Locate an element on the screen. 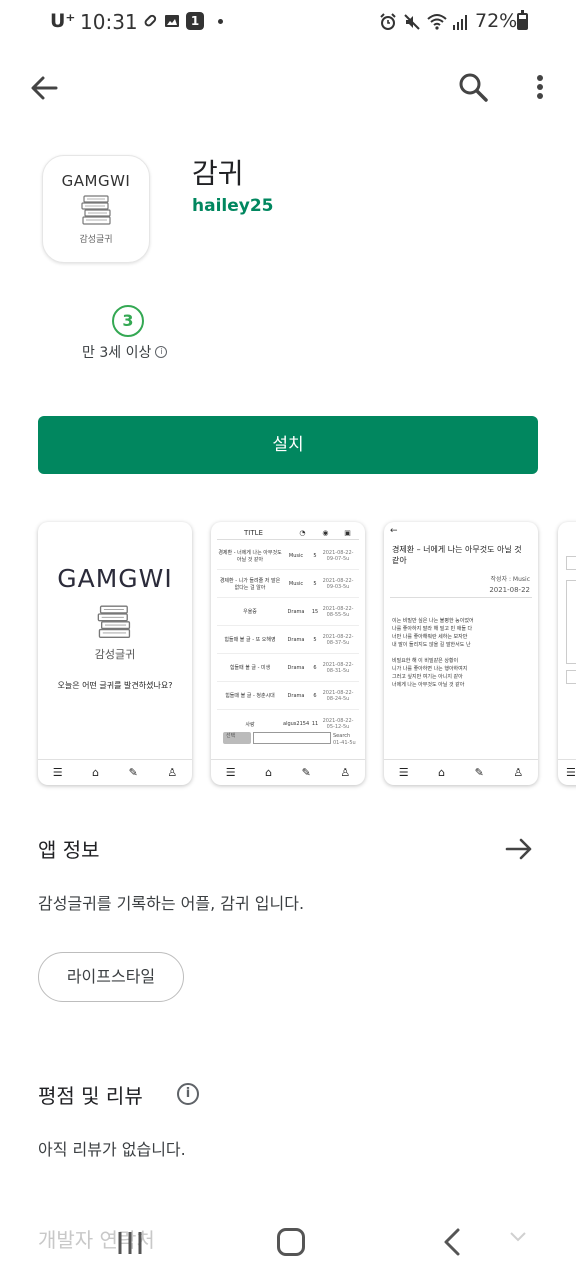 This screenshot has height=1280, width=576. screenshot-1: GAMGWI 감성글귀 오늘은 어떤 글귀를 발견하셨나요? ☰ ⌂ ✎ ♙ is located at coordinates (115, 653).